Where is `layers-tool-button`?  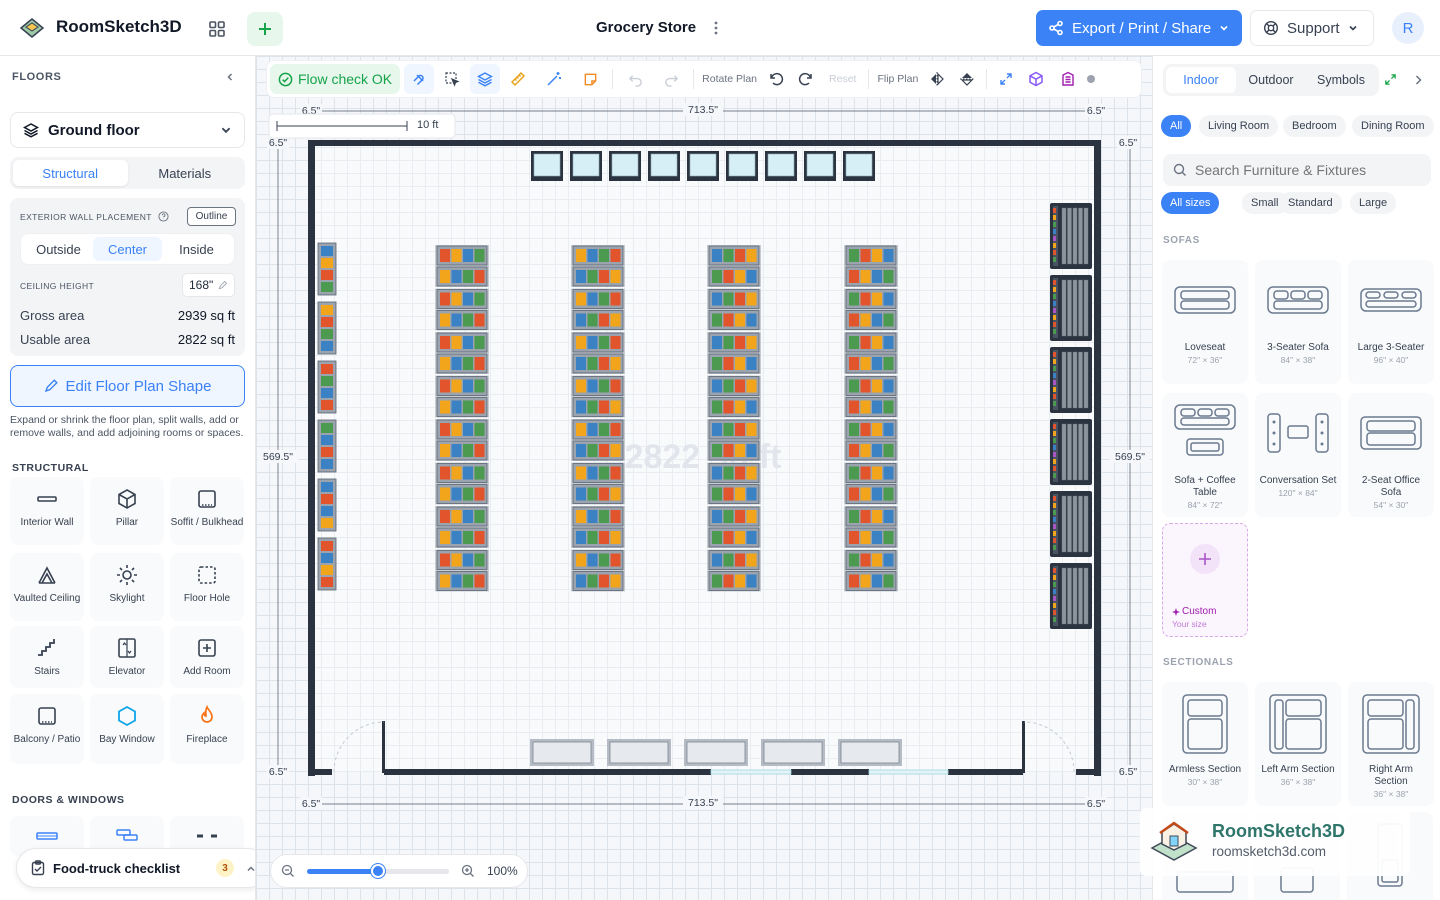 layers-tool-button is located at coordinates (485, 79).